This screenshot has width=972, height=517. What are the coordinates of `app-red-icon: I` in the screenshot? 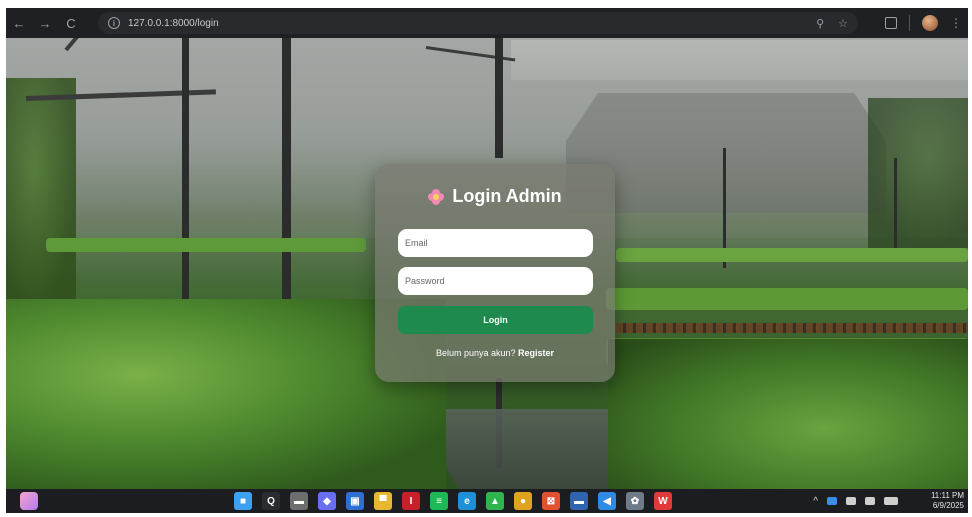 It's located at (411, 501).